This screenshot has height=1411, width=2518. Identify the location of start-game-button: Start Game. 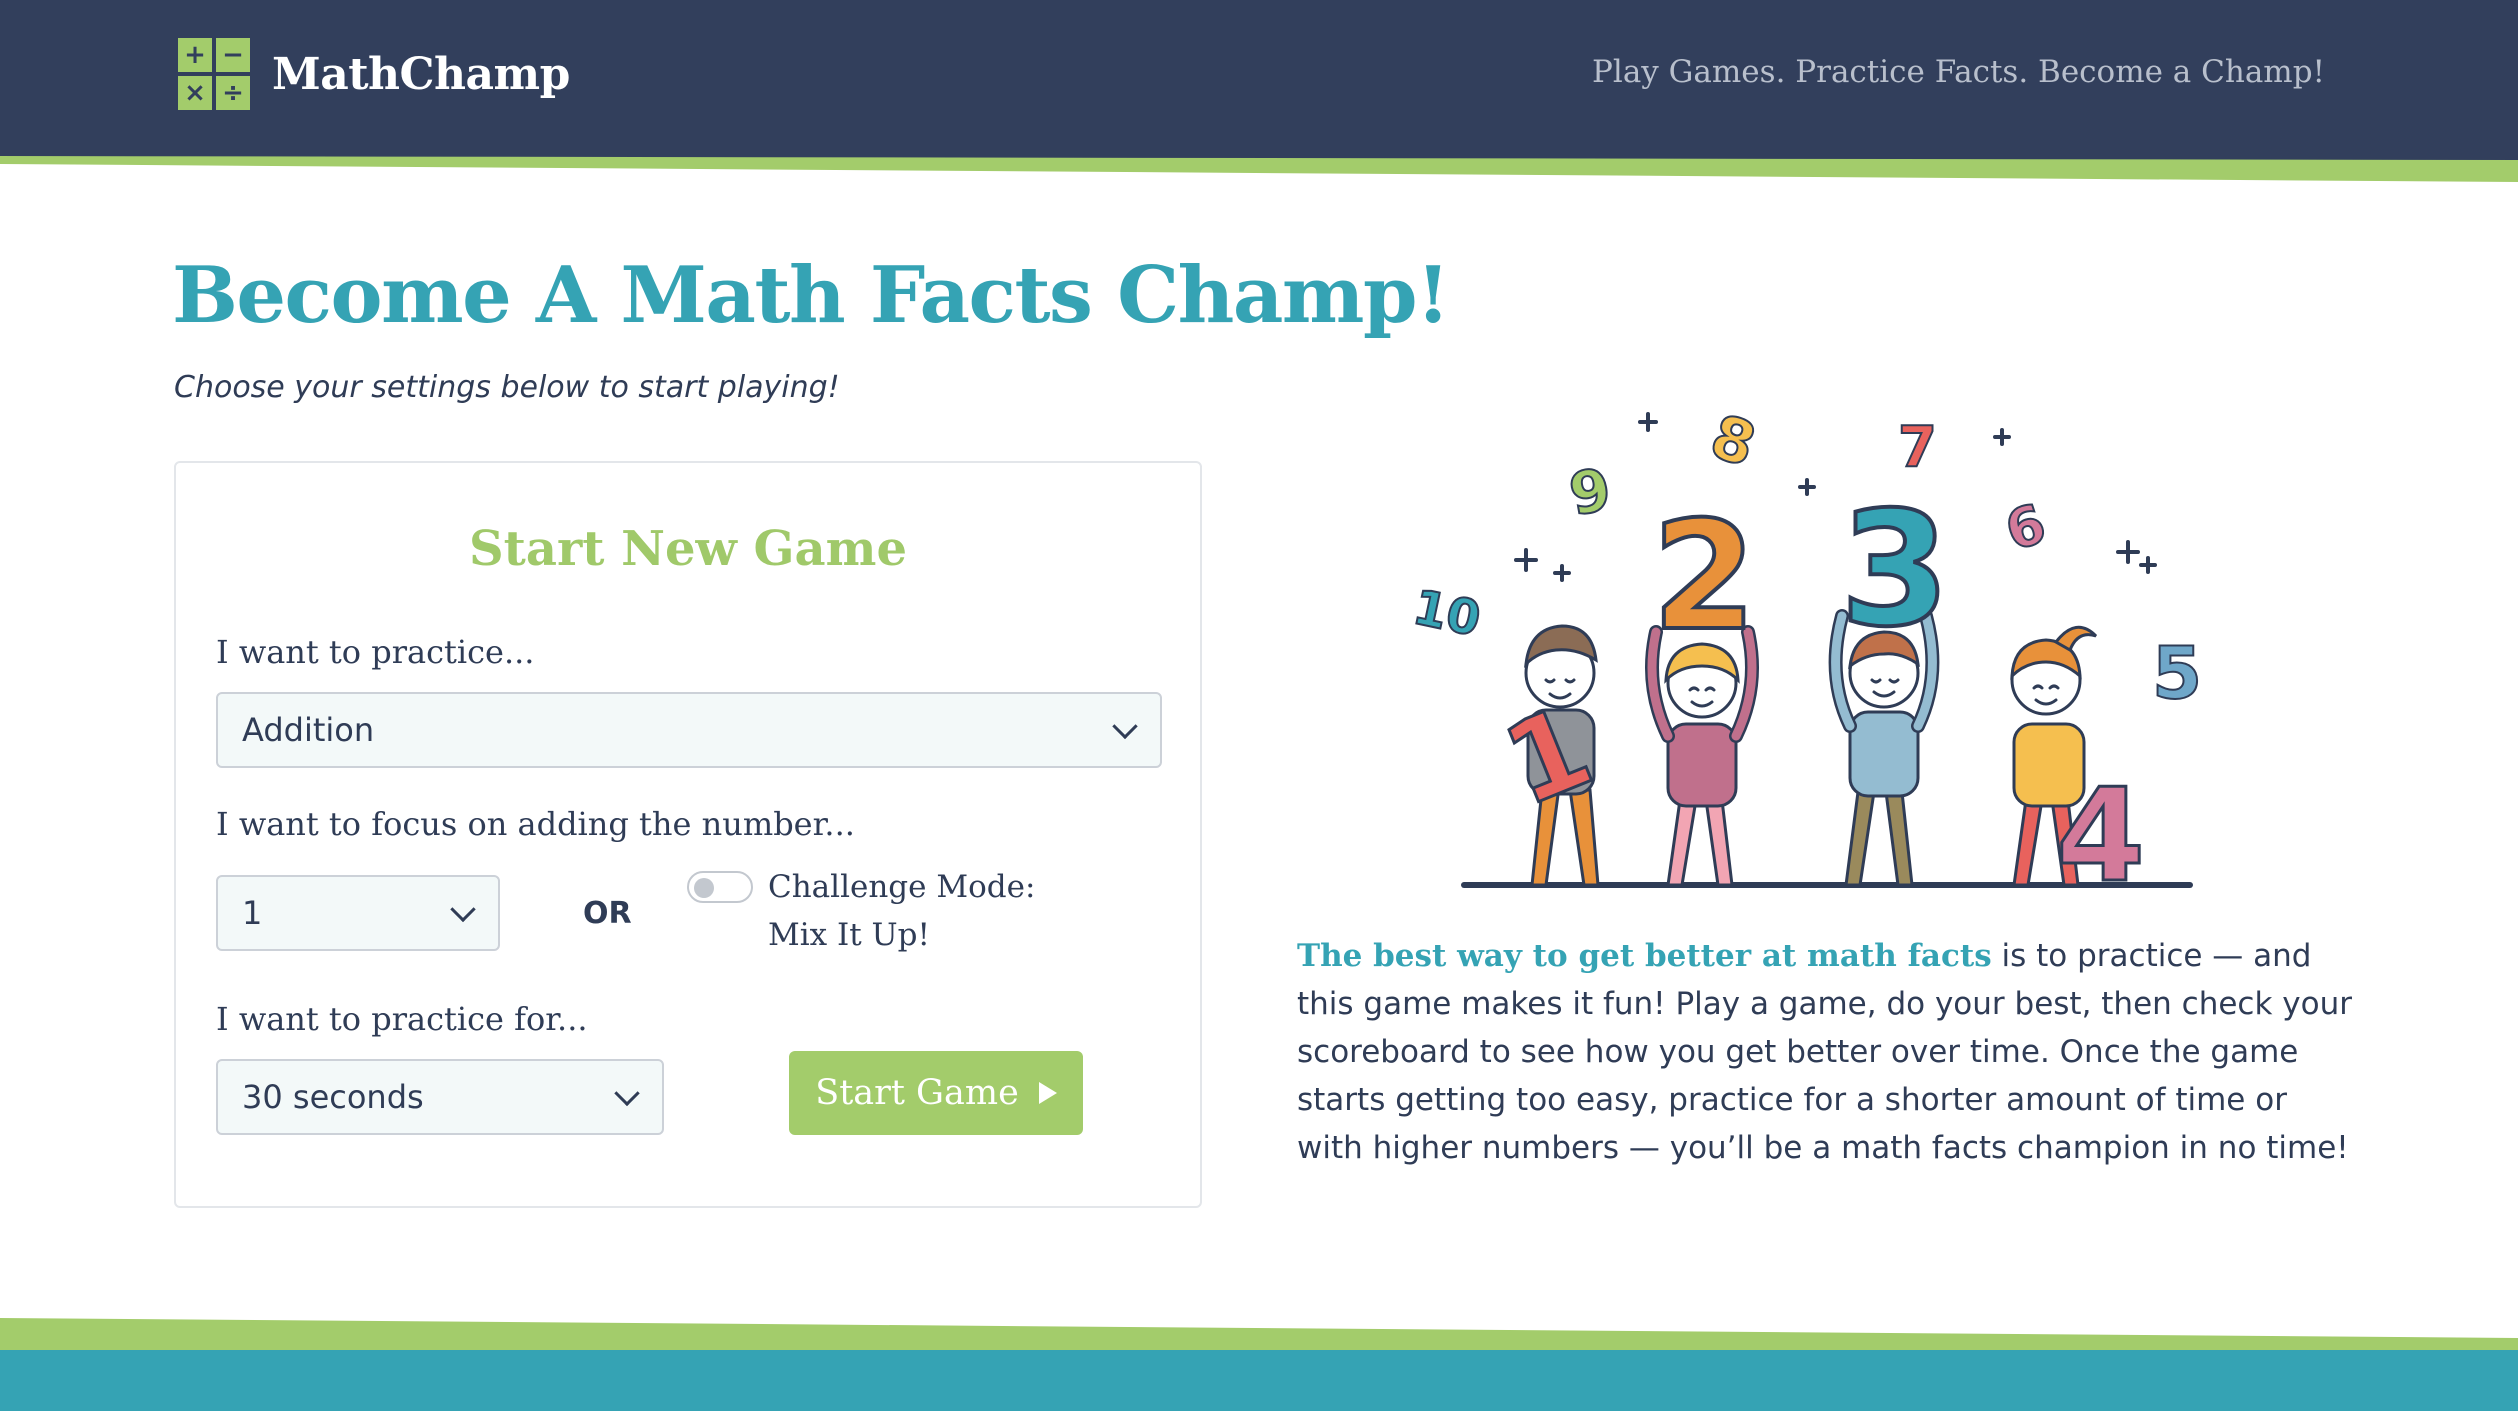
(936, 1093).